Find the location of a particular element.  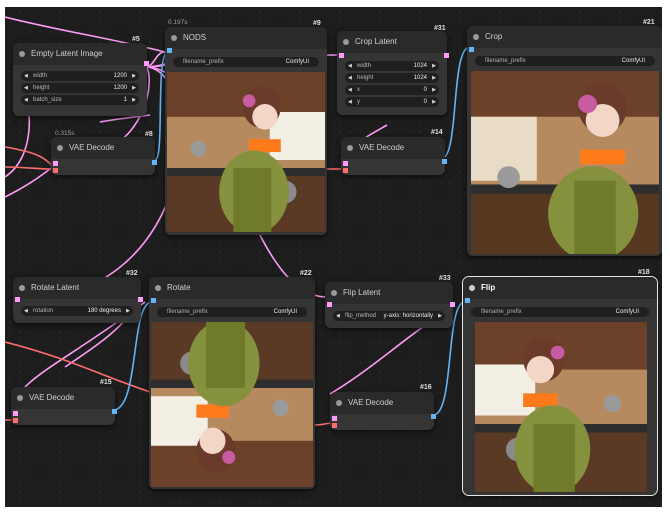

node-header: Empty Latent Image is located at coordinates (80, 54).